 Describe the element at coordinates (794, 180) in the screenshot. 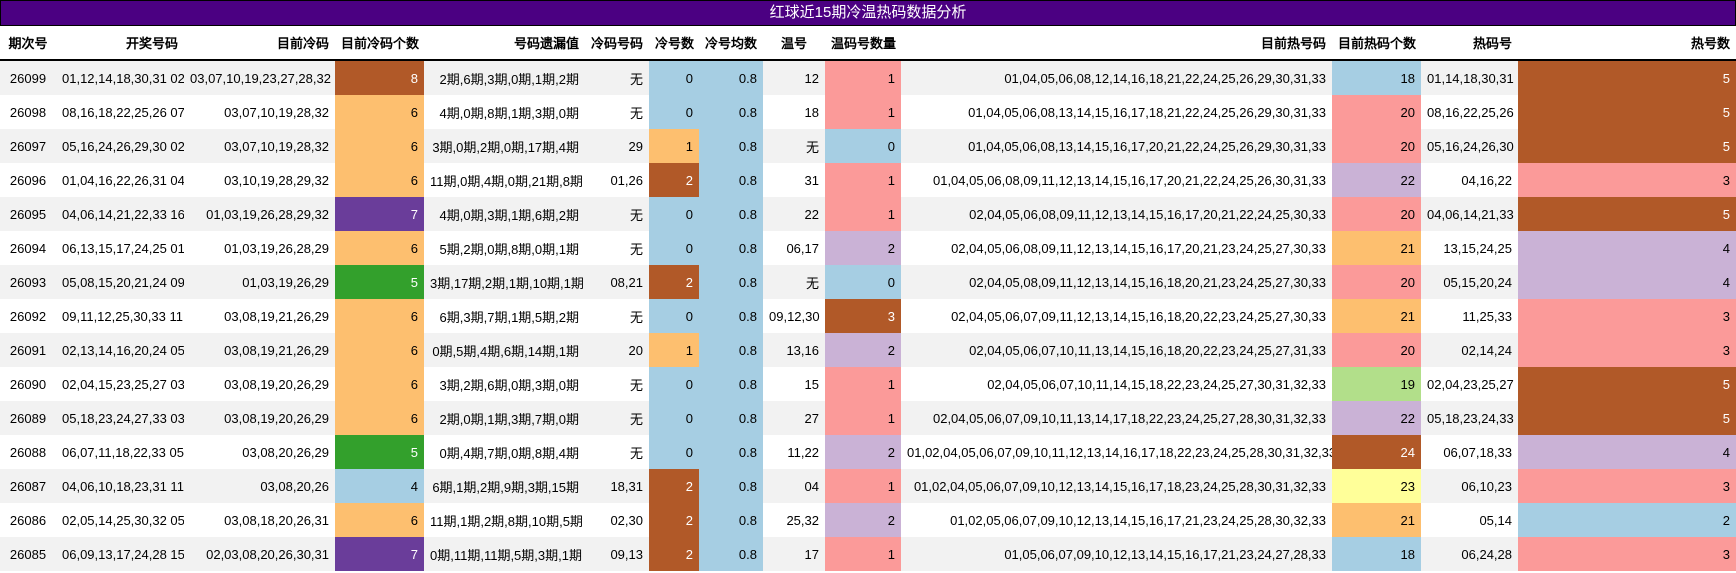

I see `cell-warm-numbers: 31` at that location.